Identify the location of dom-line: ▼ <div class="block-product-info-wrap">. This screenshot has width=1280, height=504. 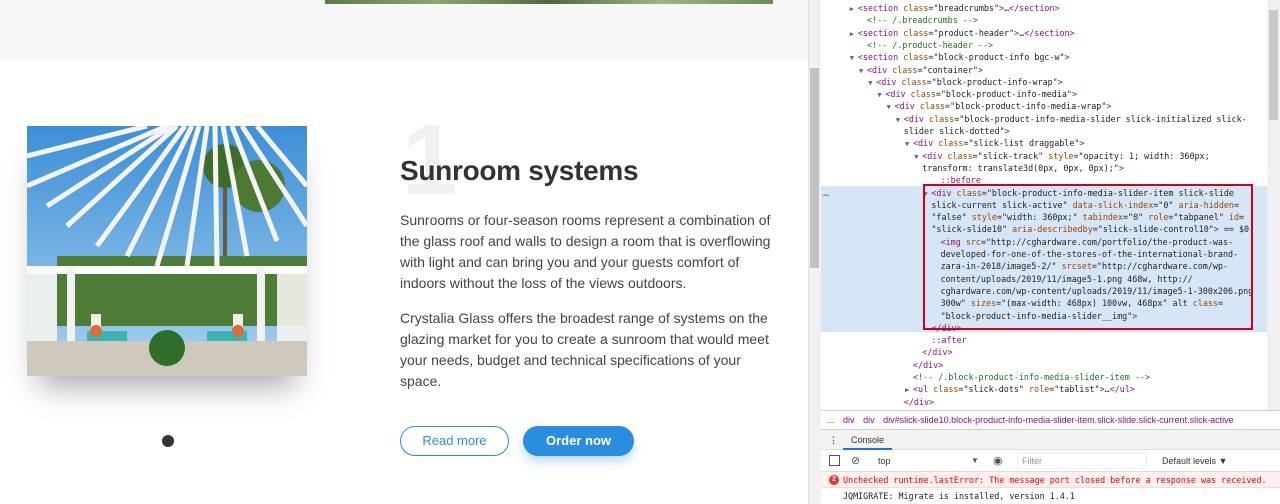
(1067, 82).